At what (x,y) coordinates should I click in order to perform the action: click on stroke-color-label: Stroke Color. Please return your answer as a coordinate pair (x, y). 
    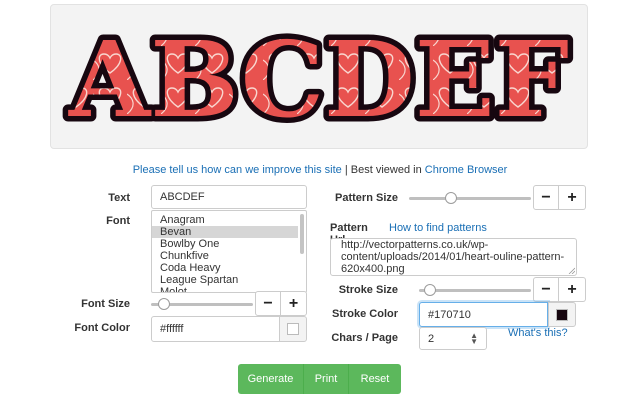
    Looking at the image, I should click on (364, 314).